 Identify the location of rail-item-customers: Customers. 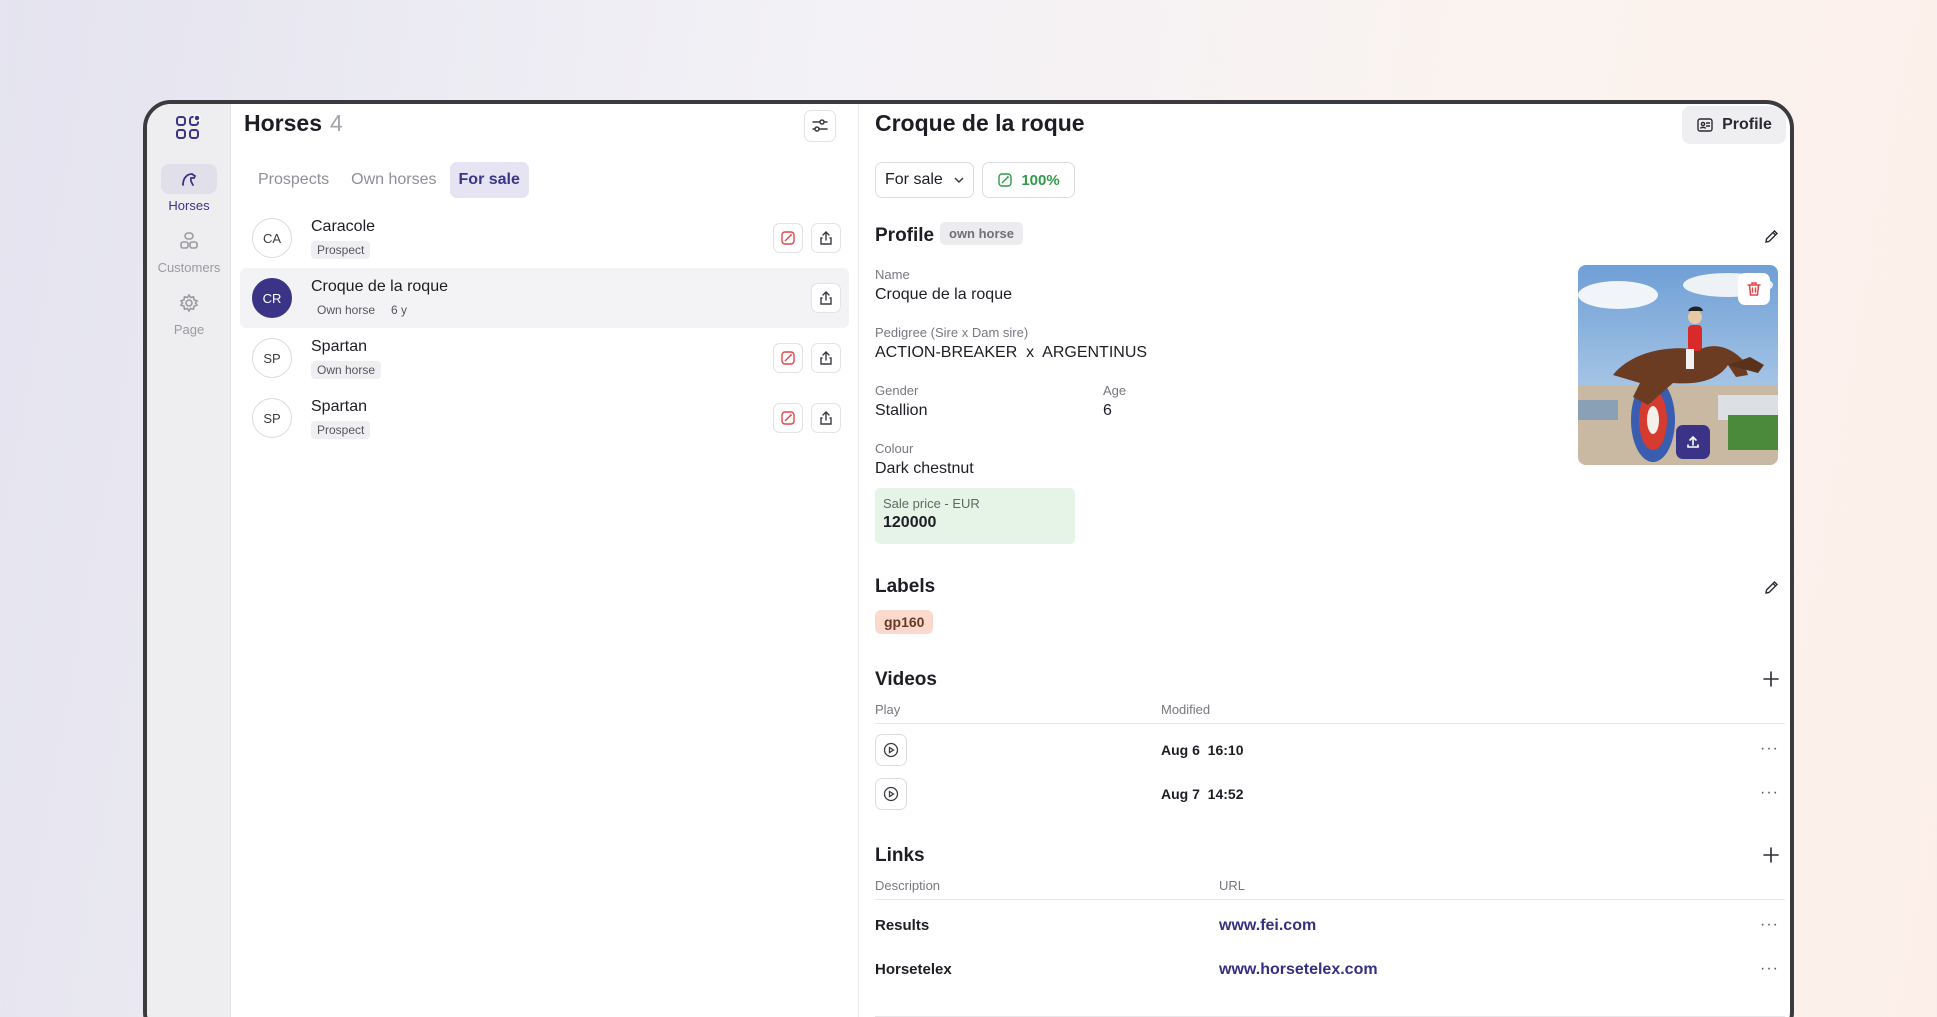
(189, 250).